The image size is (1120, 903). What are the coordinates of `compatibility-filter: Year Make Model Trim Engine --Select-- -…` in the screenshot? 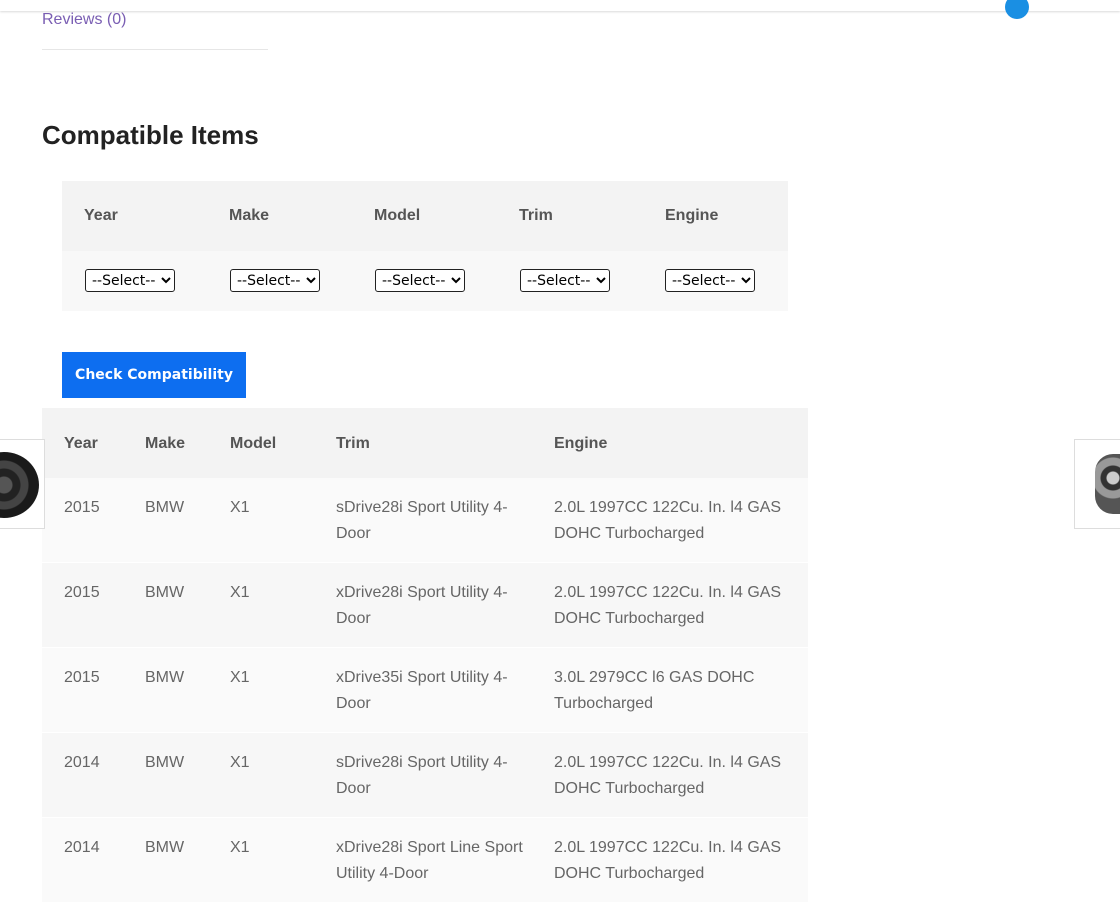 It's located at (425, 246).